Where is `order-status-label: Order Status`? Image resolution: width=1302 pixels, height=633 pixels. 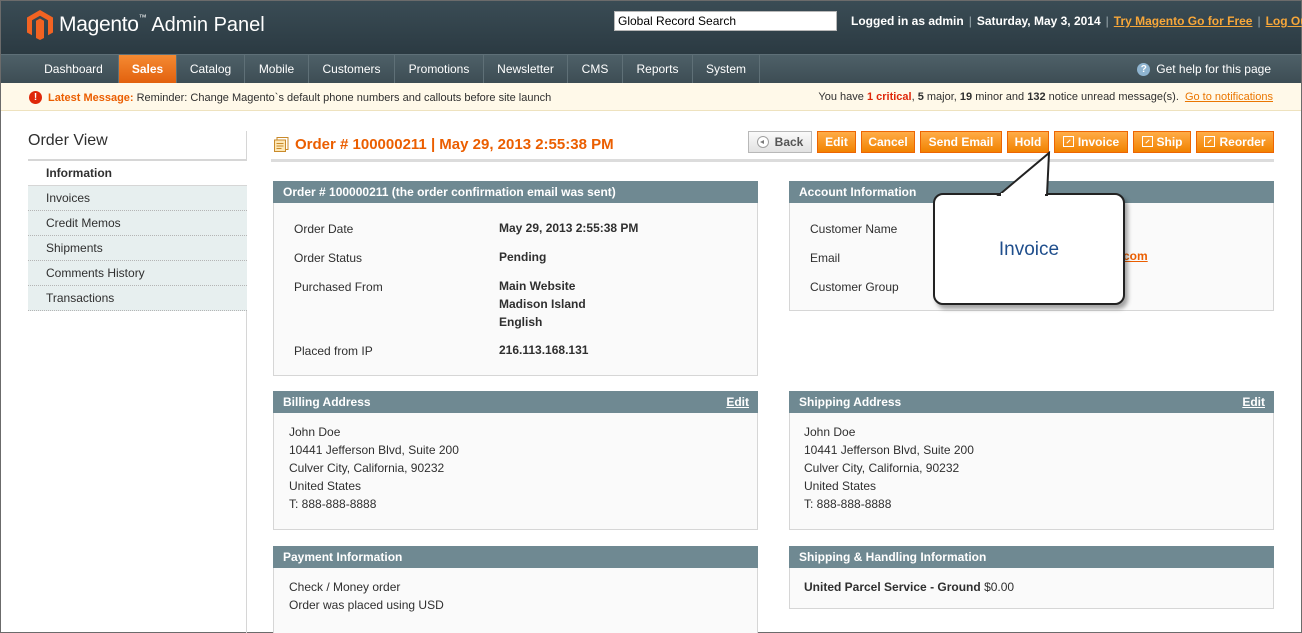
order-status-label: Order Status is located at coordinates (328, 258).